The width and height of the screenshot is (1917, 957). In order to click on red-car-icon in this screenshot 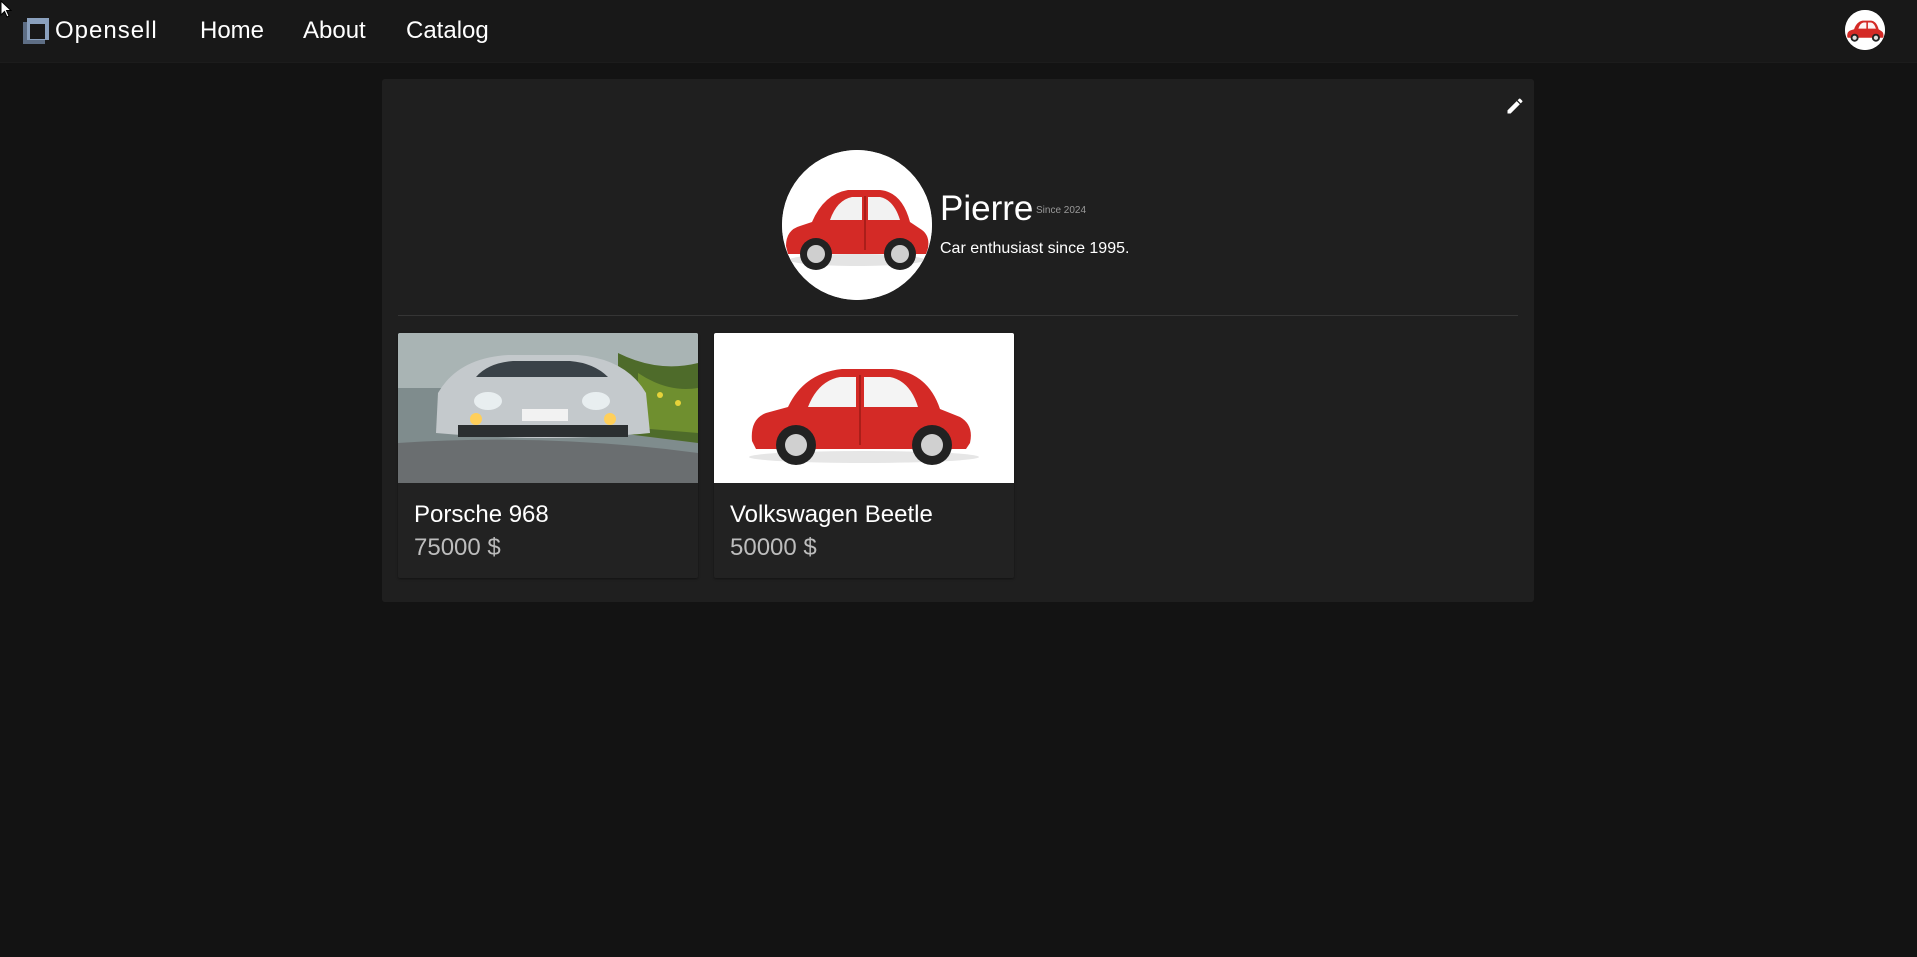, I will do `click(1865, 30)`.